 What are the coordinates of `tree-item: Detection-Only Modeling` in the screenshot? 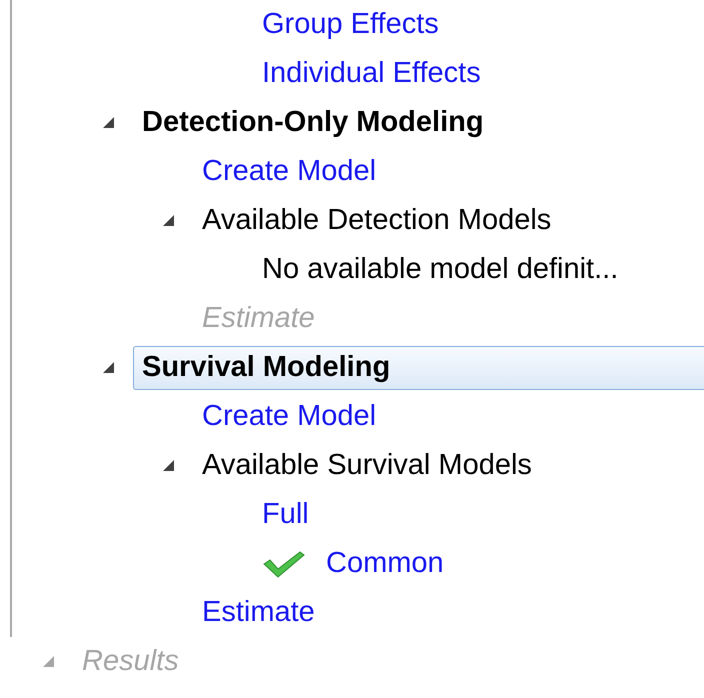 It's located at (313, 122).